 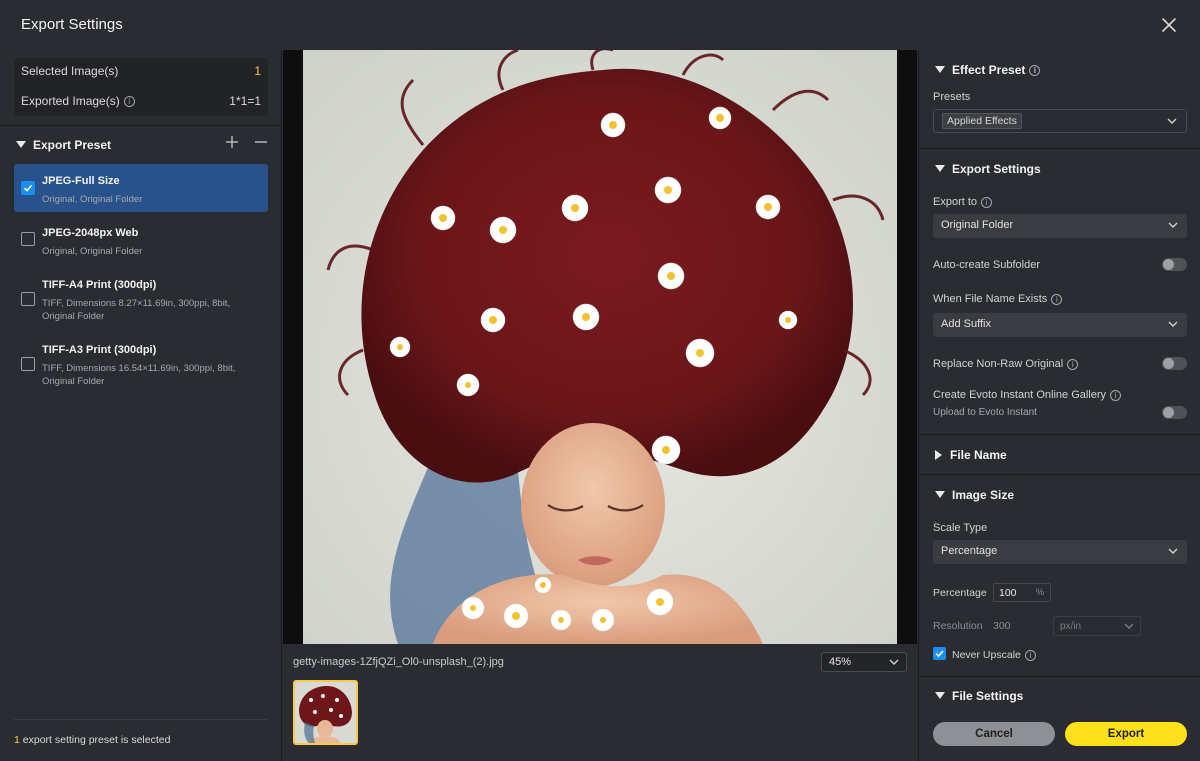 I want to click on image-size-title: Image Size, so click(x=983, y=495).